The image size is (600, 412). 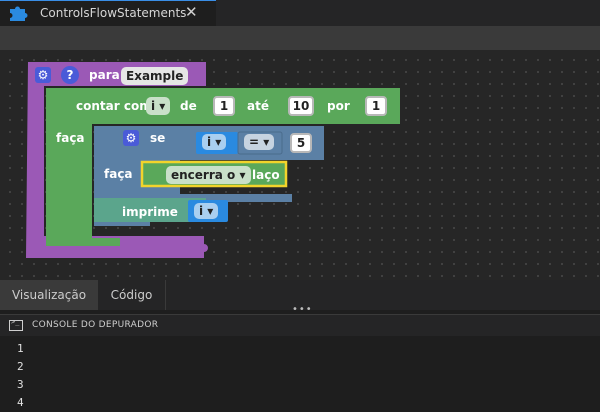 I want to click on console-line: 2, so click(x=20, y=366).